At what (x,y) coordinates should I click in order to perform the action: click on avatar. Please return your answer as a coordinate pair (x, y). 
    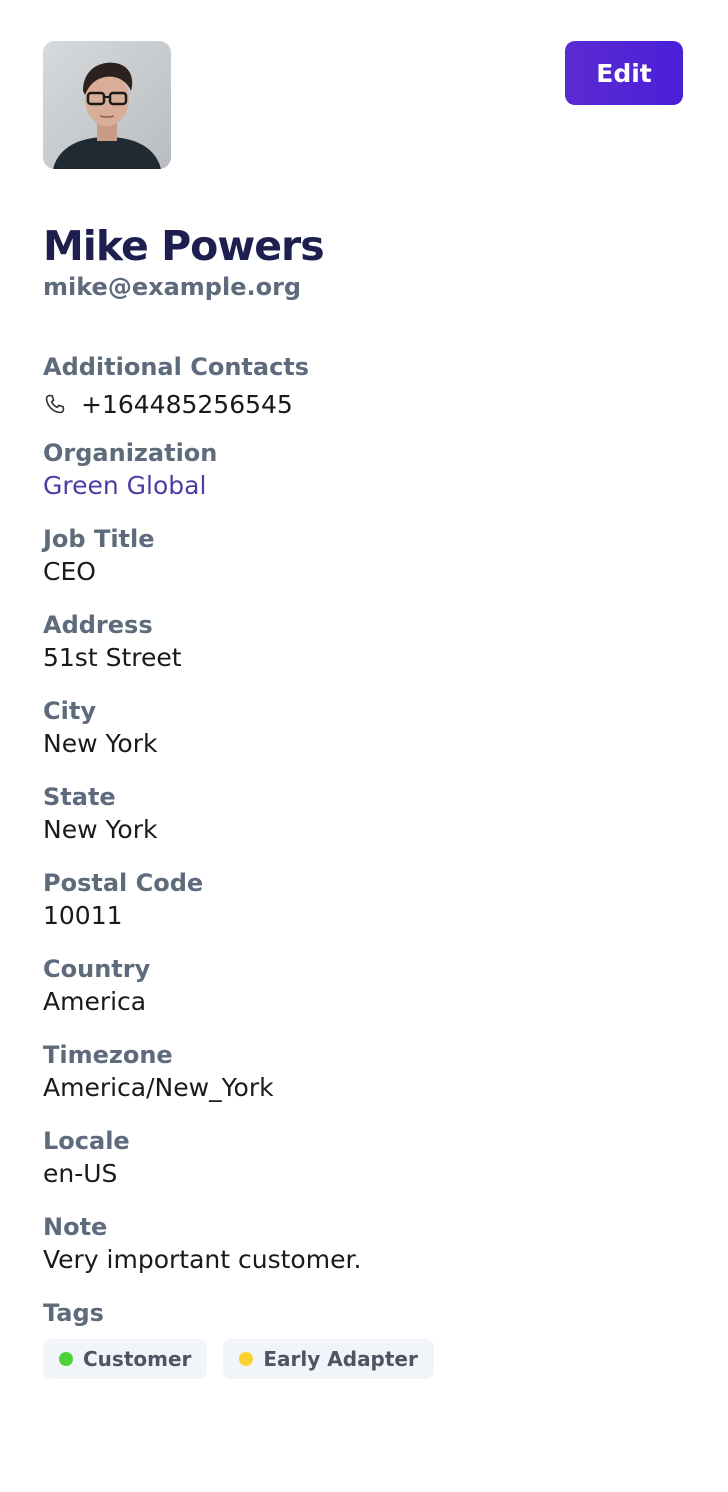
    Looking at the image, I should click on (107, 105).